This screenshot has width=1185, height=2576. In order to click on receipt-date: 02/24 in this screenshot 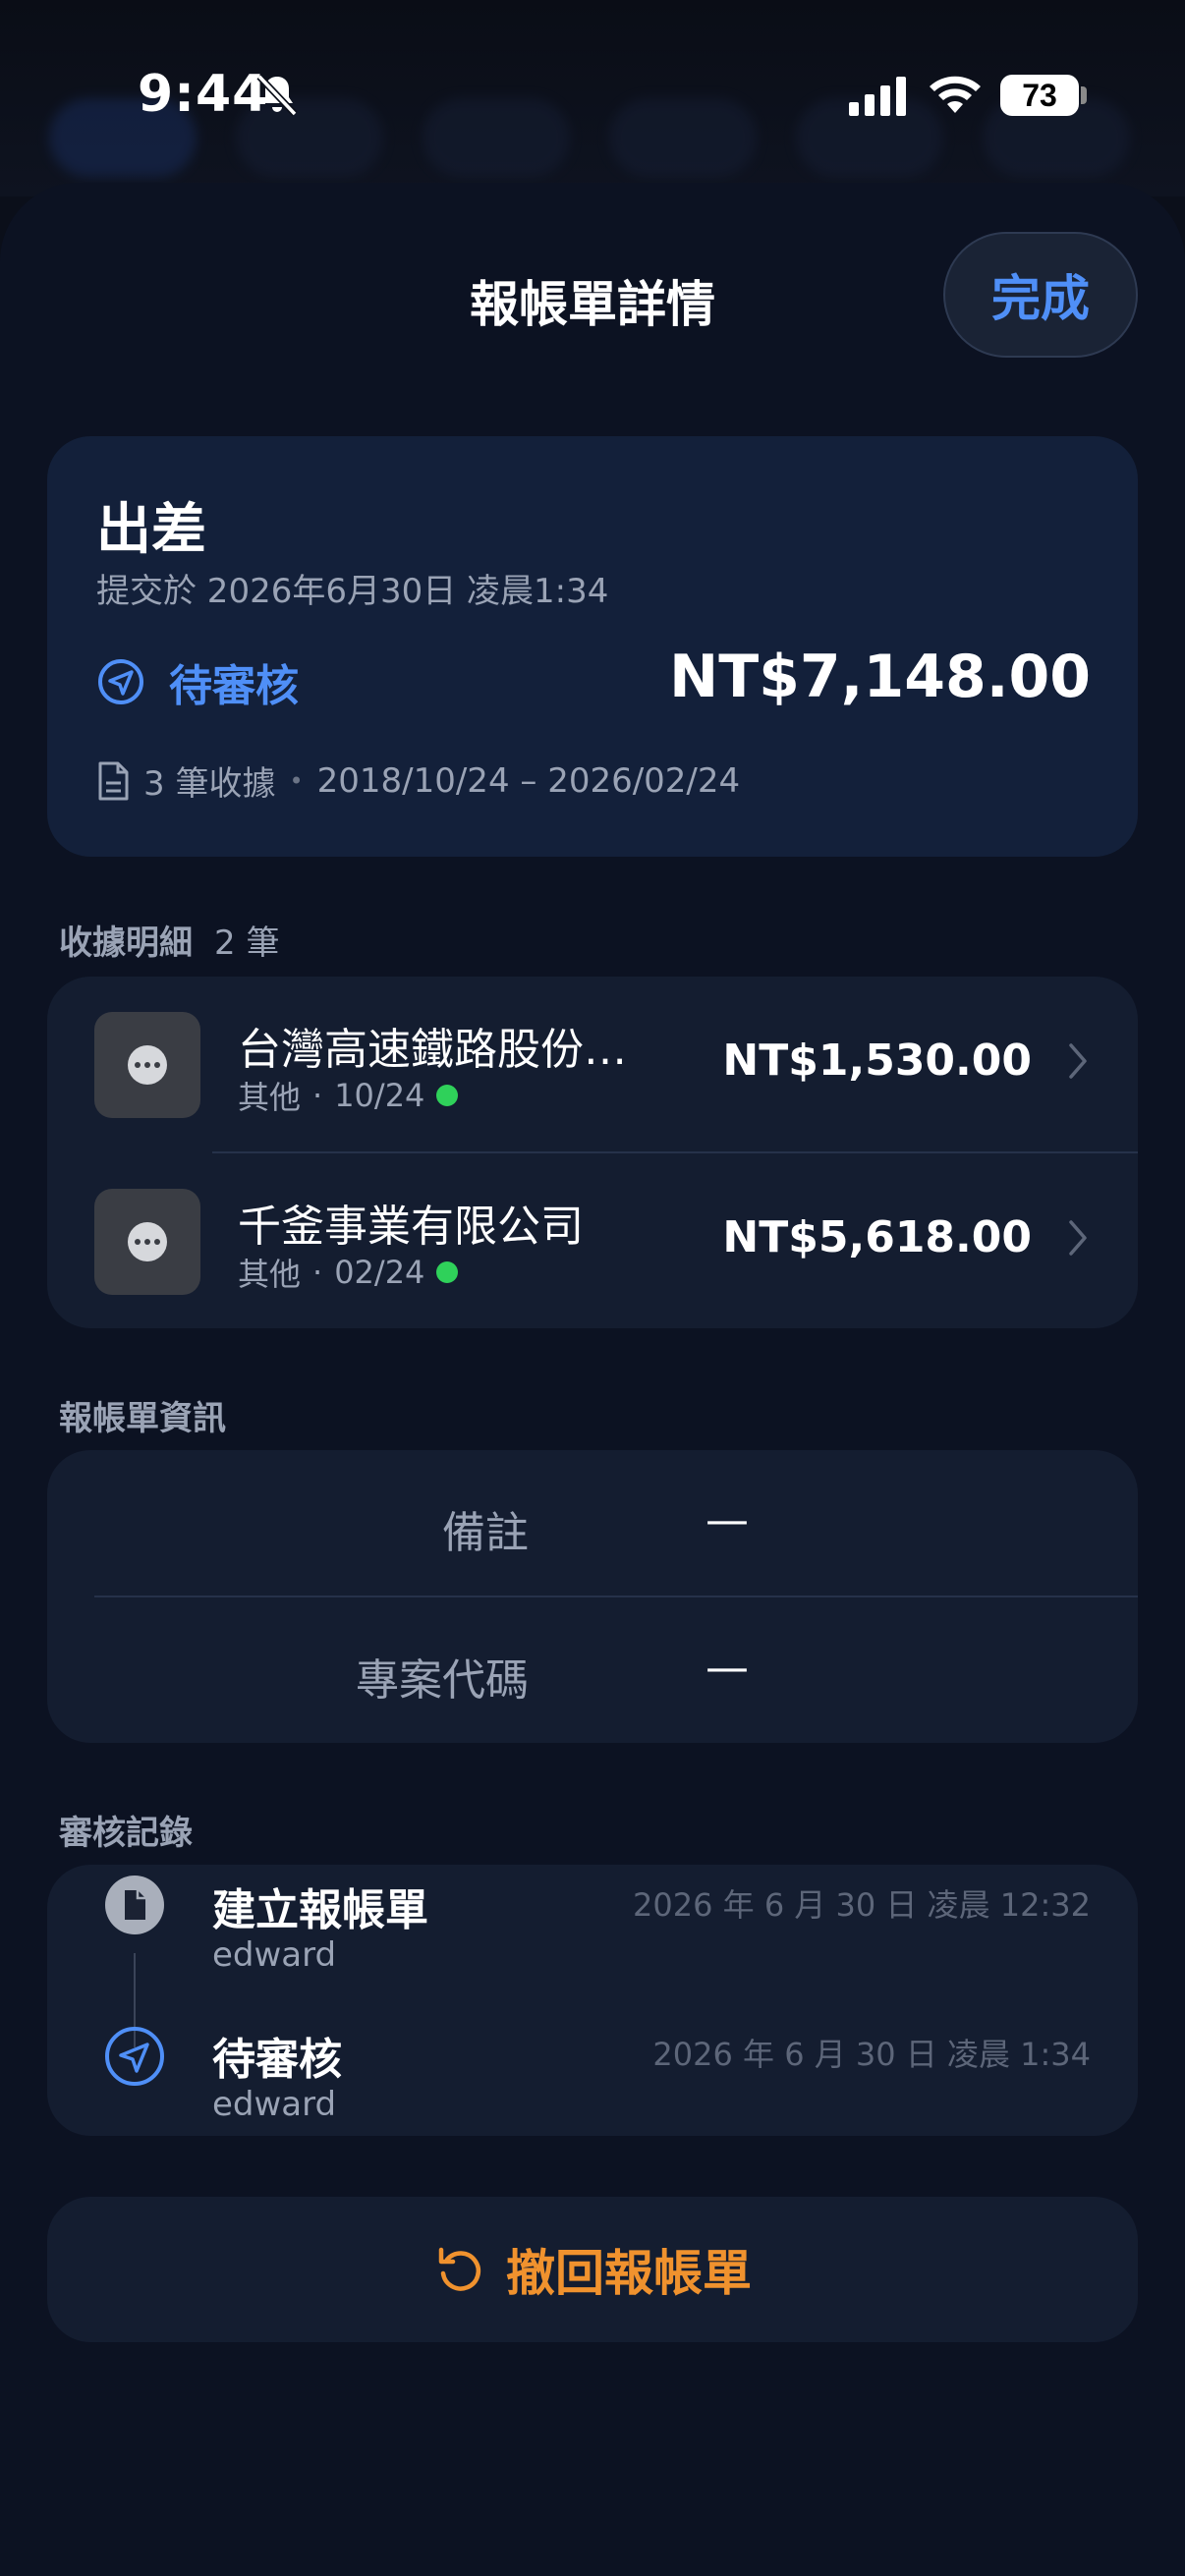, I will do `click(380, 1272)`.